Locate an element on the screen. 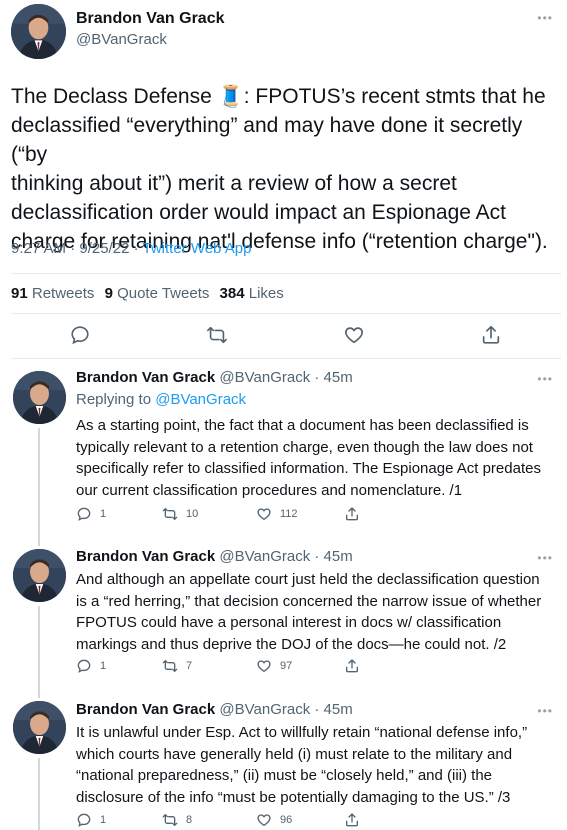 Image resolution: width=567 pixels, height=830 pixels. timestamp-text: 9:27 AM · 9/25/22 · is located at coordinates (76, 248).